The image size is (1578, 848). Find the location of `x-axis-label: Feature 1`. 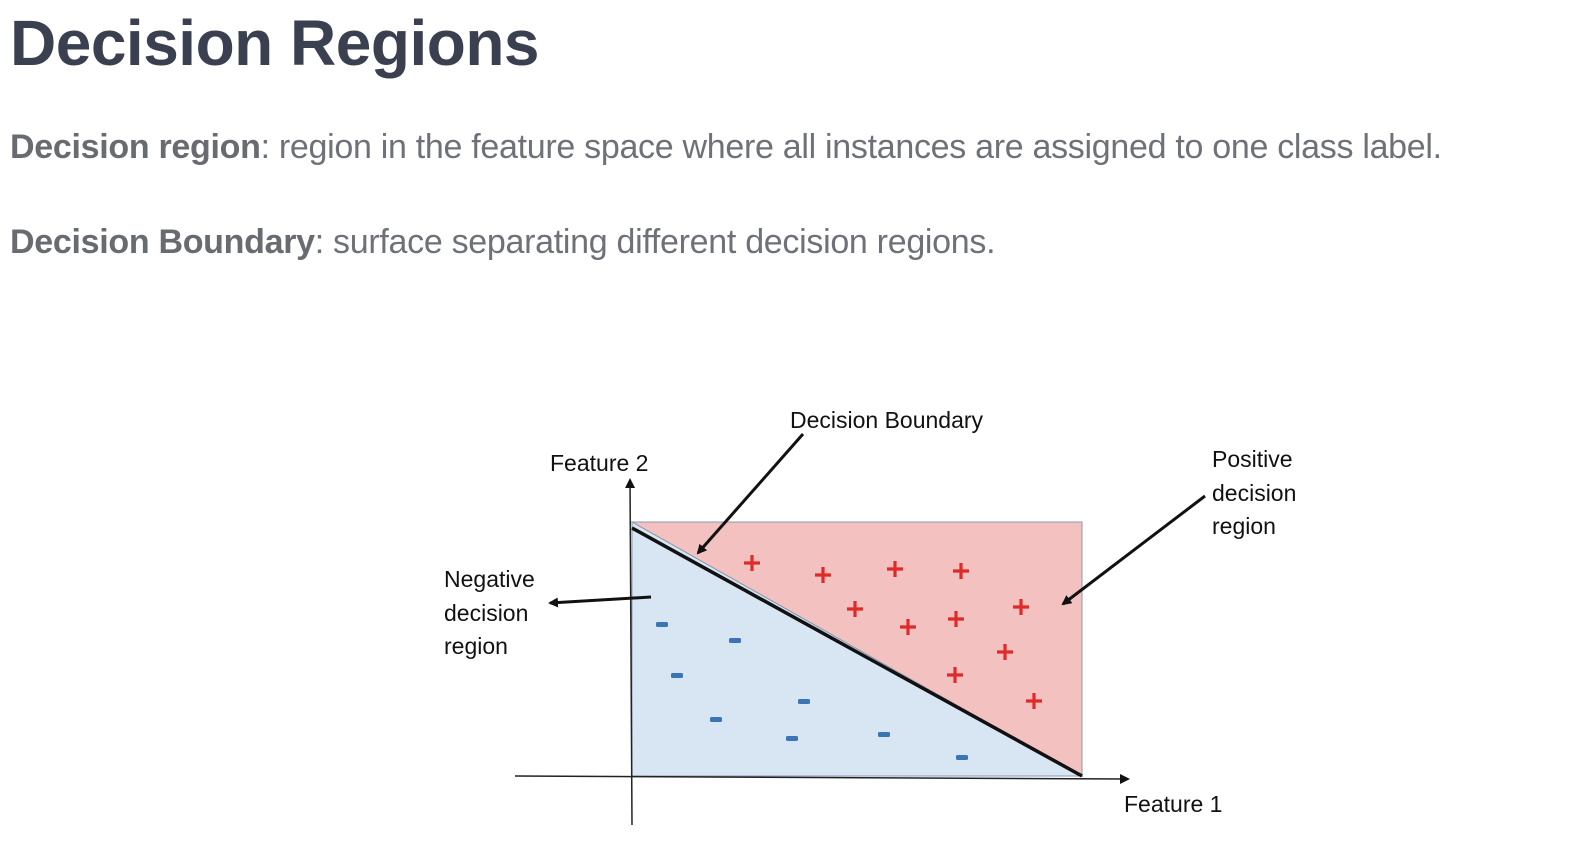

x-axis-label: Feature 1 is located at coordinates (1173, 804).